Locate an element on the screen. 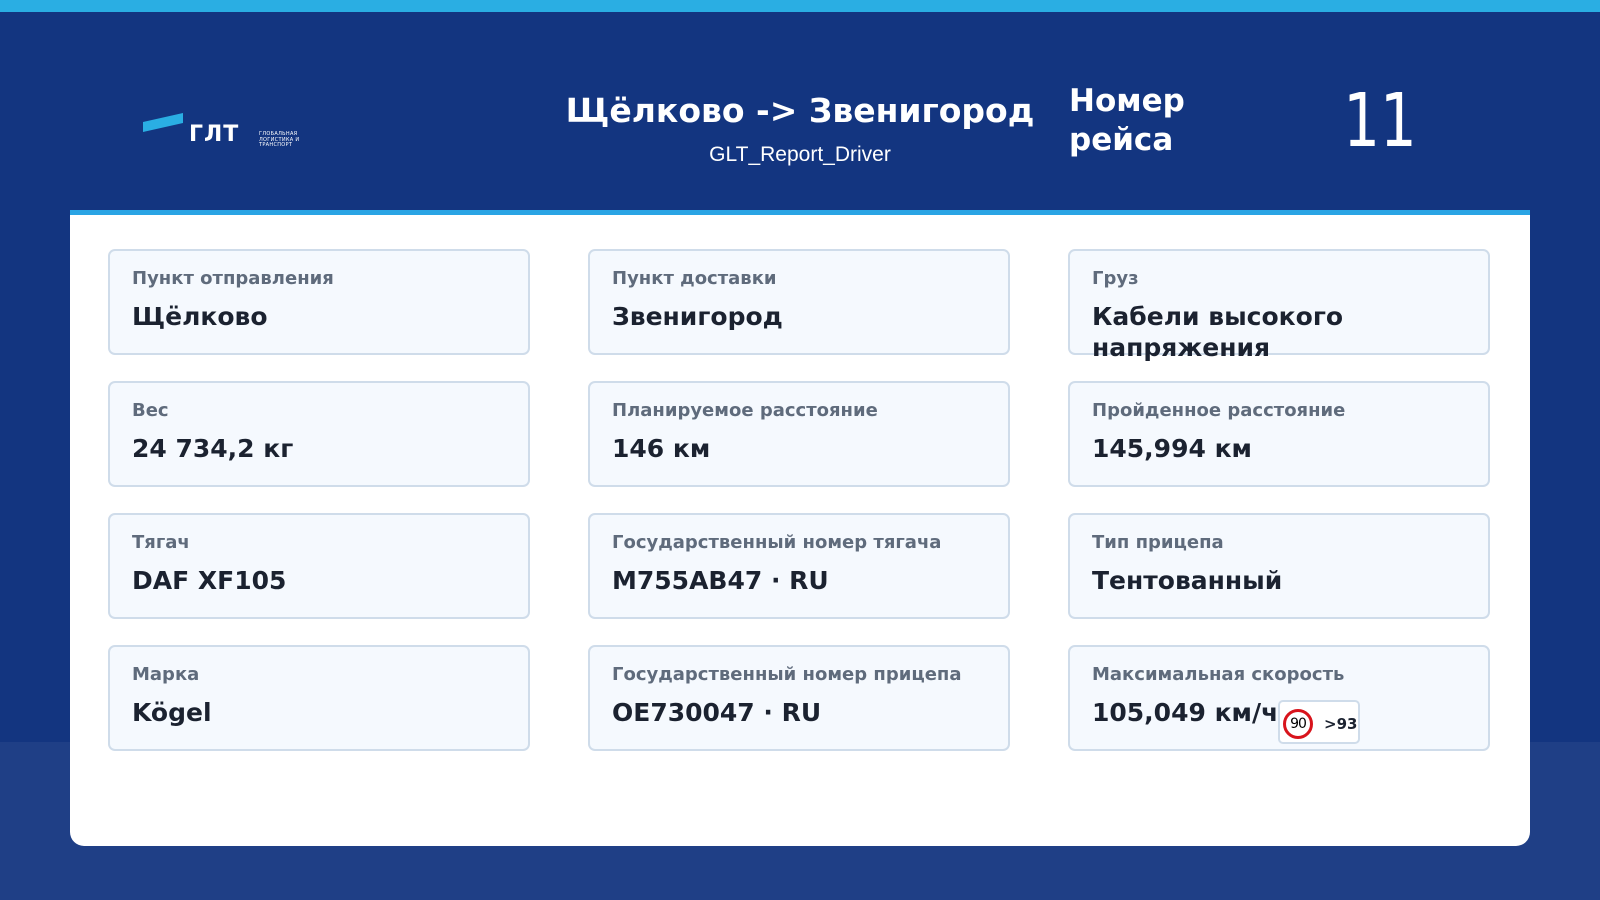 The image size is (1600, 900). card-trailer-type: Тип прицепа Тентованный is located at coordinates (1279, 566).